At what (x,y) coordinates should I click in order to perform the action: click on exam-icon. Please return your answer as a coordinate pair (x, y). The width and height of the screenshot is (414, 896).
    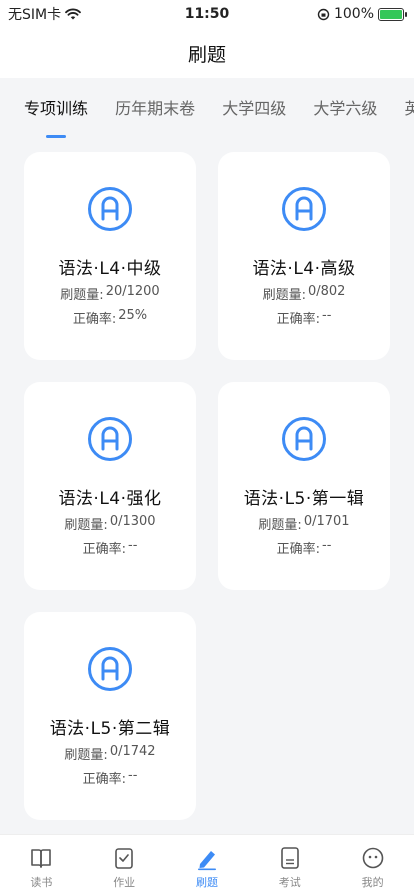
    Looking at the image, I should click on (289, 858).